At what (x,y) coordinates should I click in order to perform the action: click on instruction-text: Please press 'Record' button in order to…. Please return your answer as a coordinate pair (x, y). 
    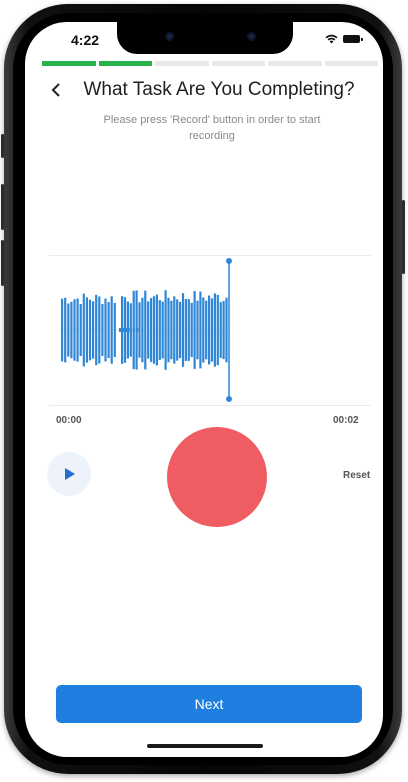
    Looking at the image, I should click on (212, 128).